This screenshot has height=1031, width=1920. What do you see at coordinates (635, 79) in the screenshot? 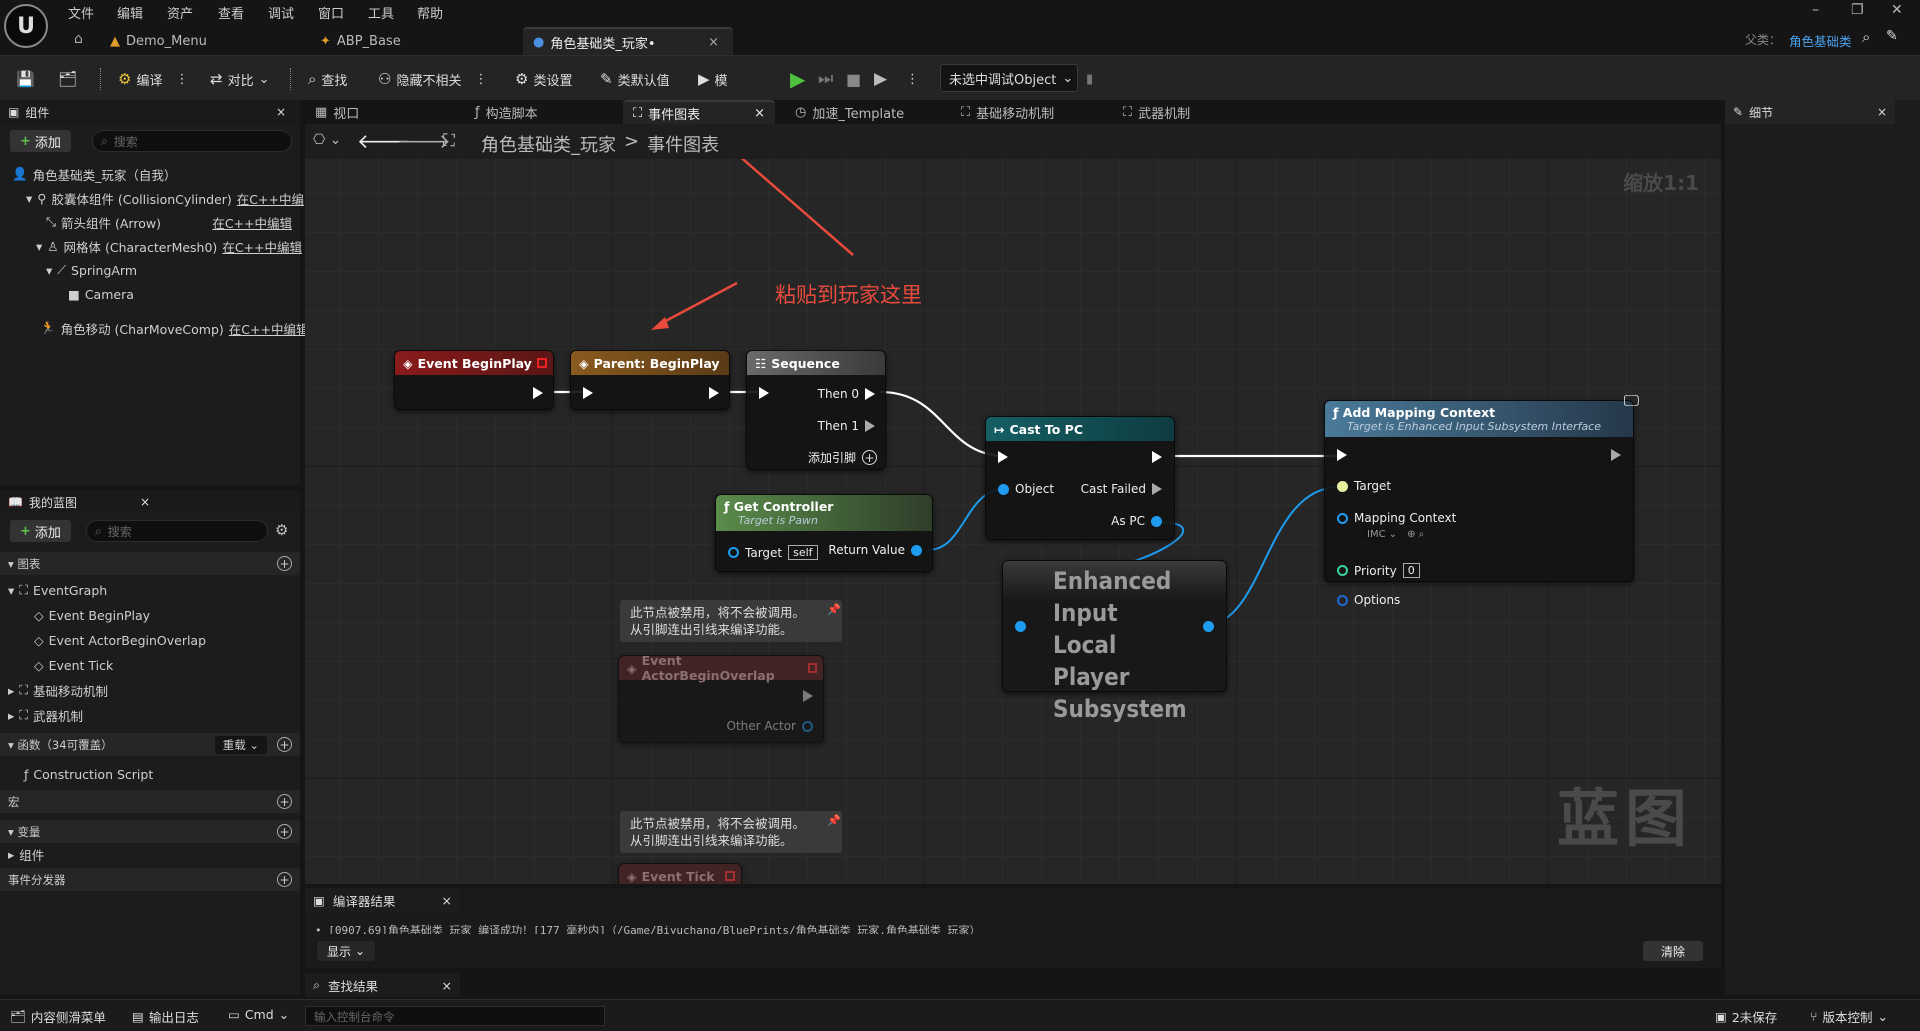
I see `class-defaults-button: ✎ 类默认值` at bounding box center [635, 79].